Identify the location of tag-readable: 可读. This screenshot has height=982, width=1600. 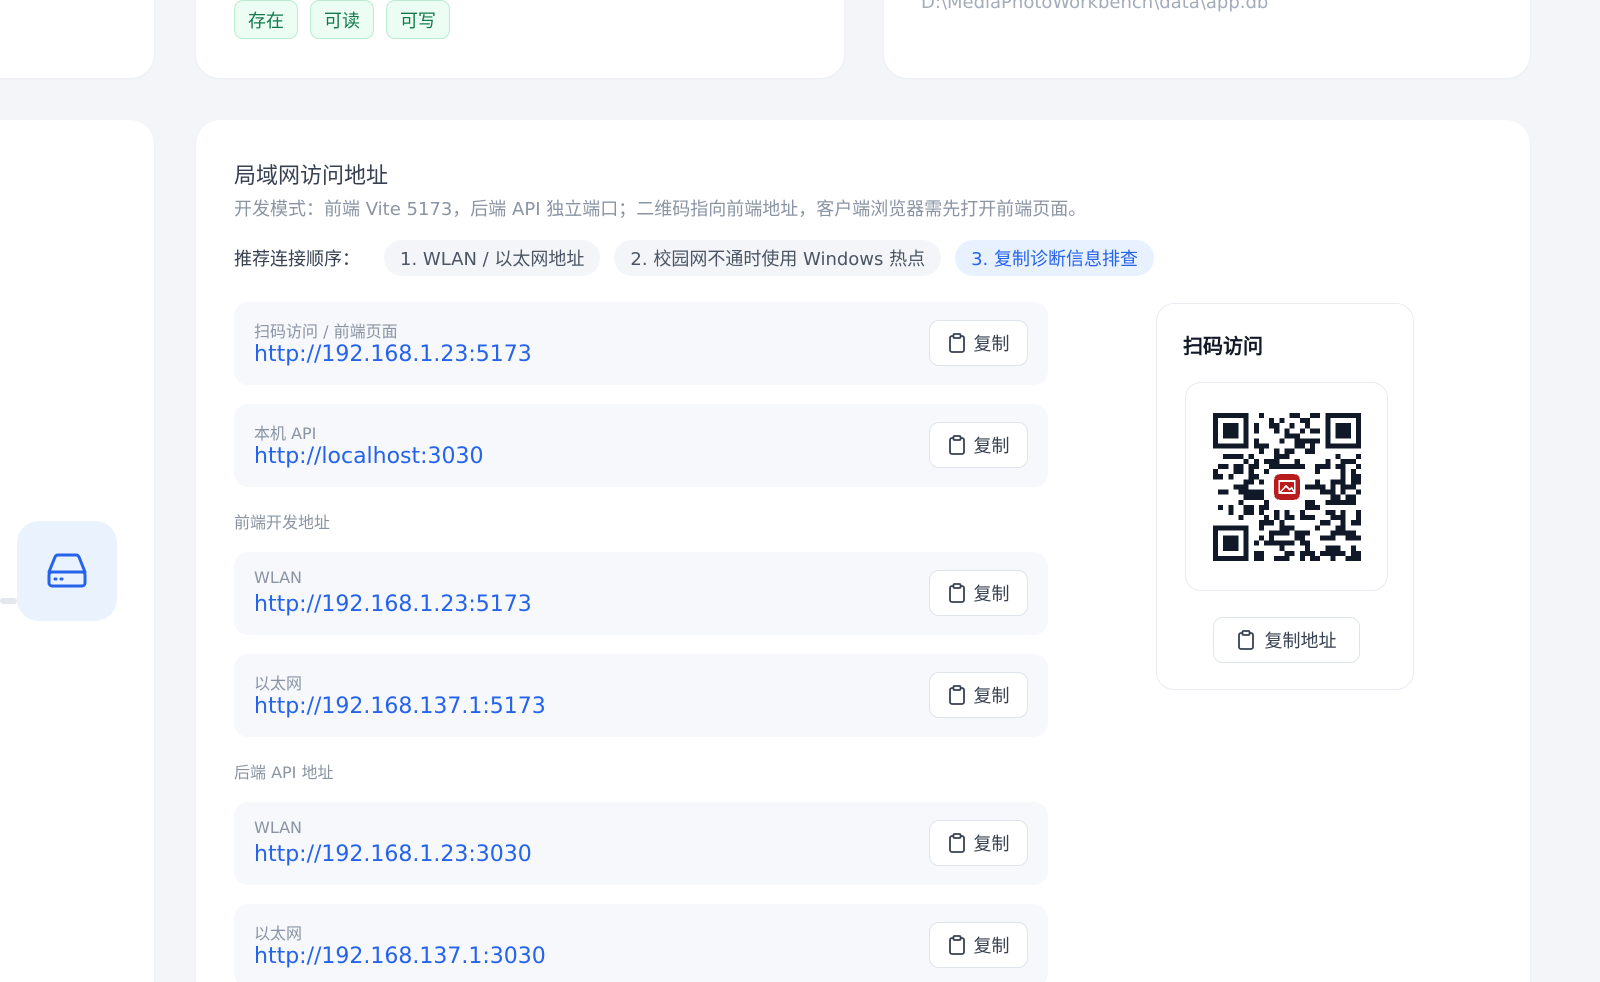
(342, 19).